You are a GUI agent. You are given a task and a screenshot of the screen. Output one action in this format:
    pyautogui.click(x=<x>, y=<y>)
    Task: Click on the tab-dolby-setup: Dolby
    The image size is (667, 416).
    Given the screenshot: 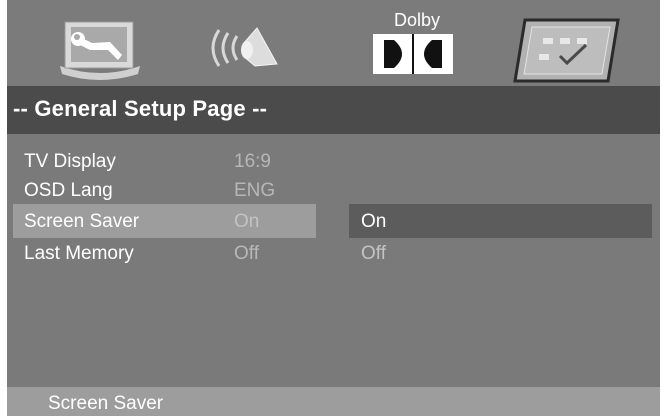 What is the action you would take?
    pyautogui.click(x=417, y=43)
    